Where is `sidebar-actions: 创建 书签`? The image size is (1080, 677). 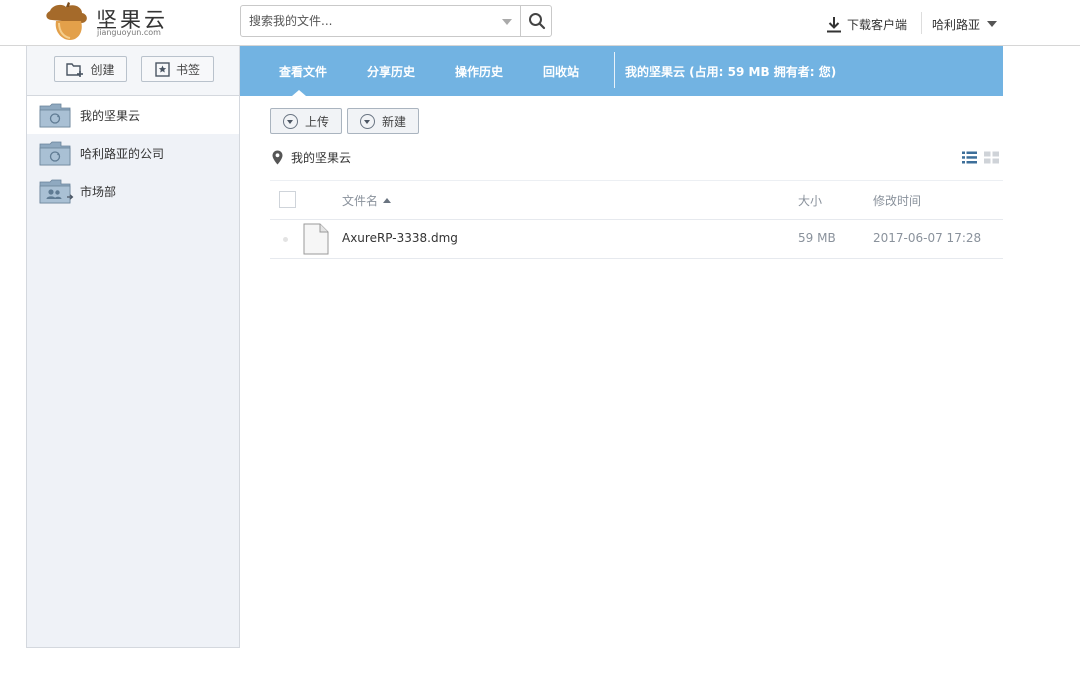 sidebar-actions: 创建 书签 is located at coordinates (133, 71).